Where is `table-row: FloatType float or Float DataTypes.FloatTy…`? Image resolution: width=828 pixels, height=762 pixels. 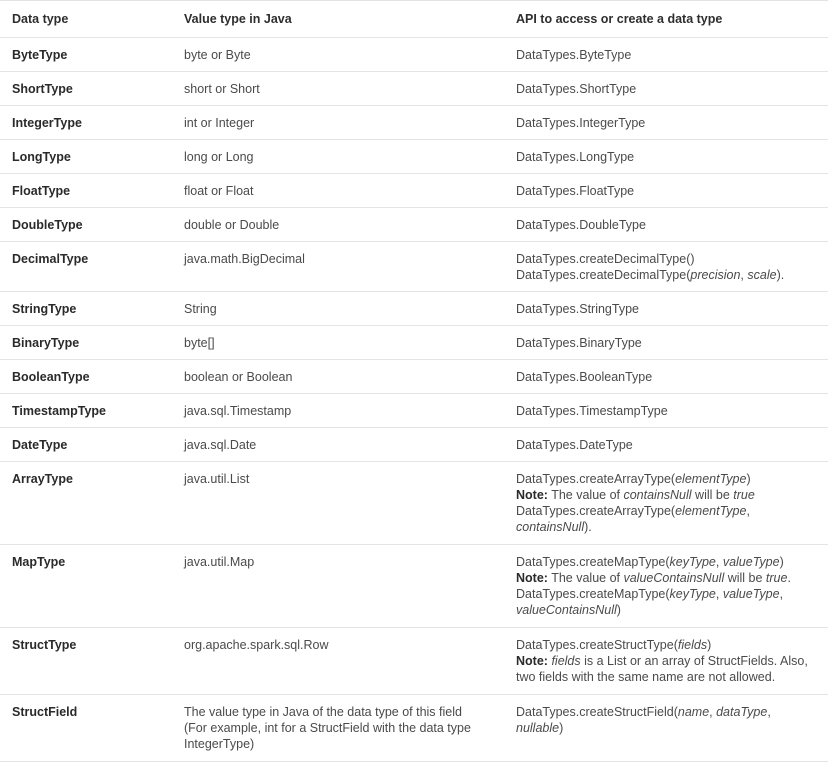
table-row: FloatType float or Float DataTypes.FloatTy… is located at coordinates (414, 190).